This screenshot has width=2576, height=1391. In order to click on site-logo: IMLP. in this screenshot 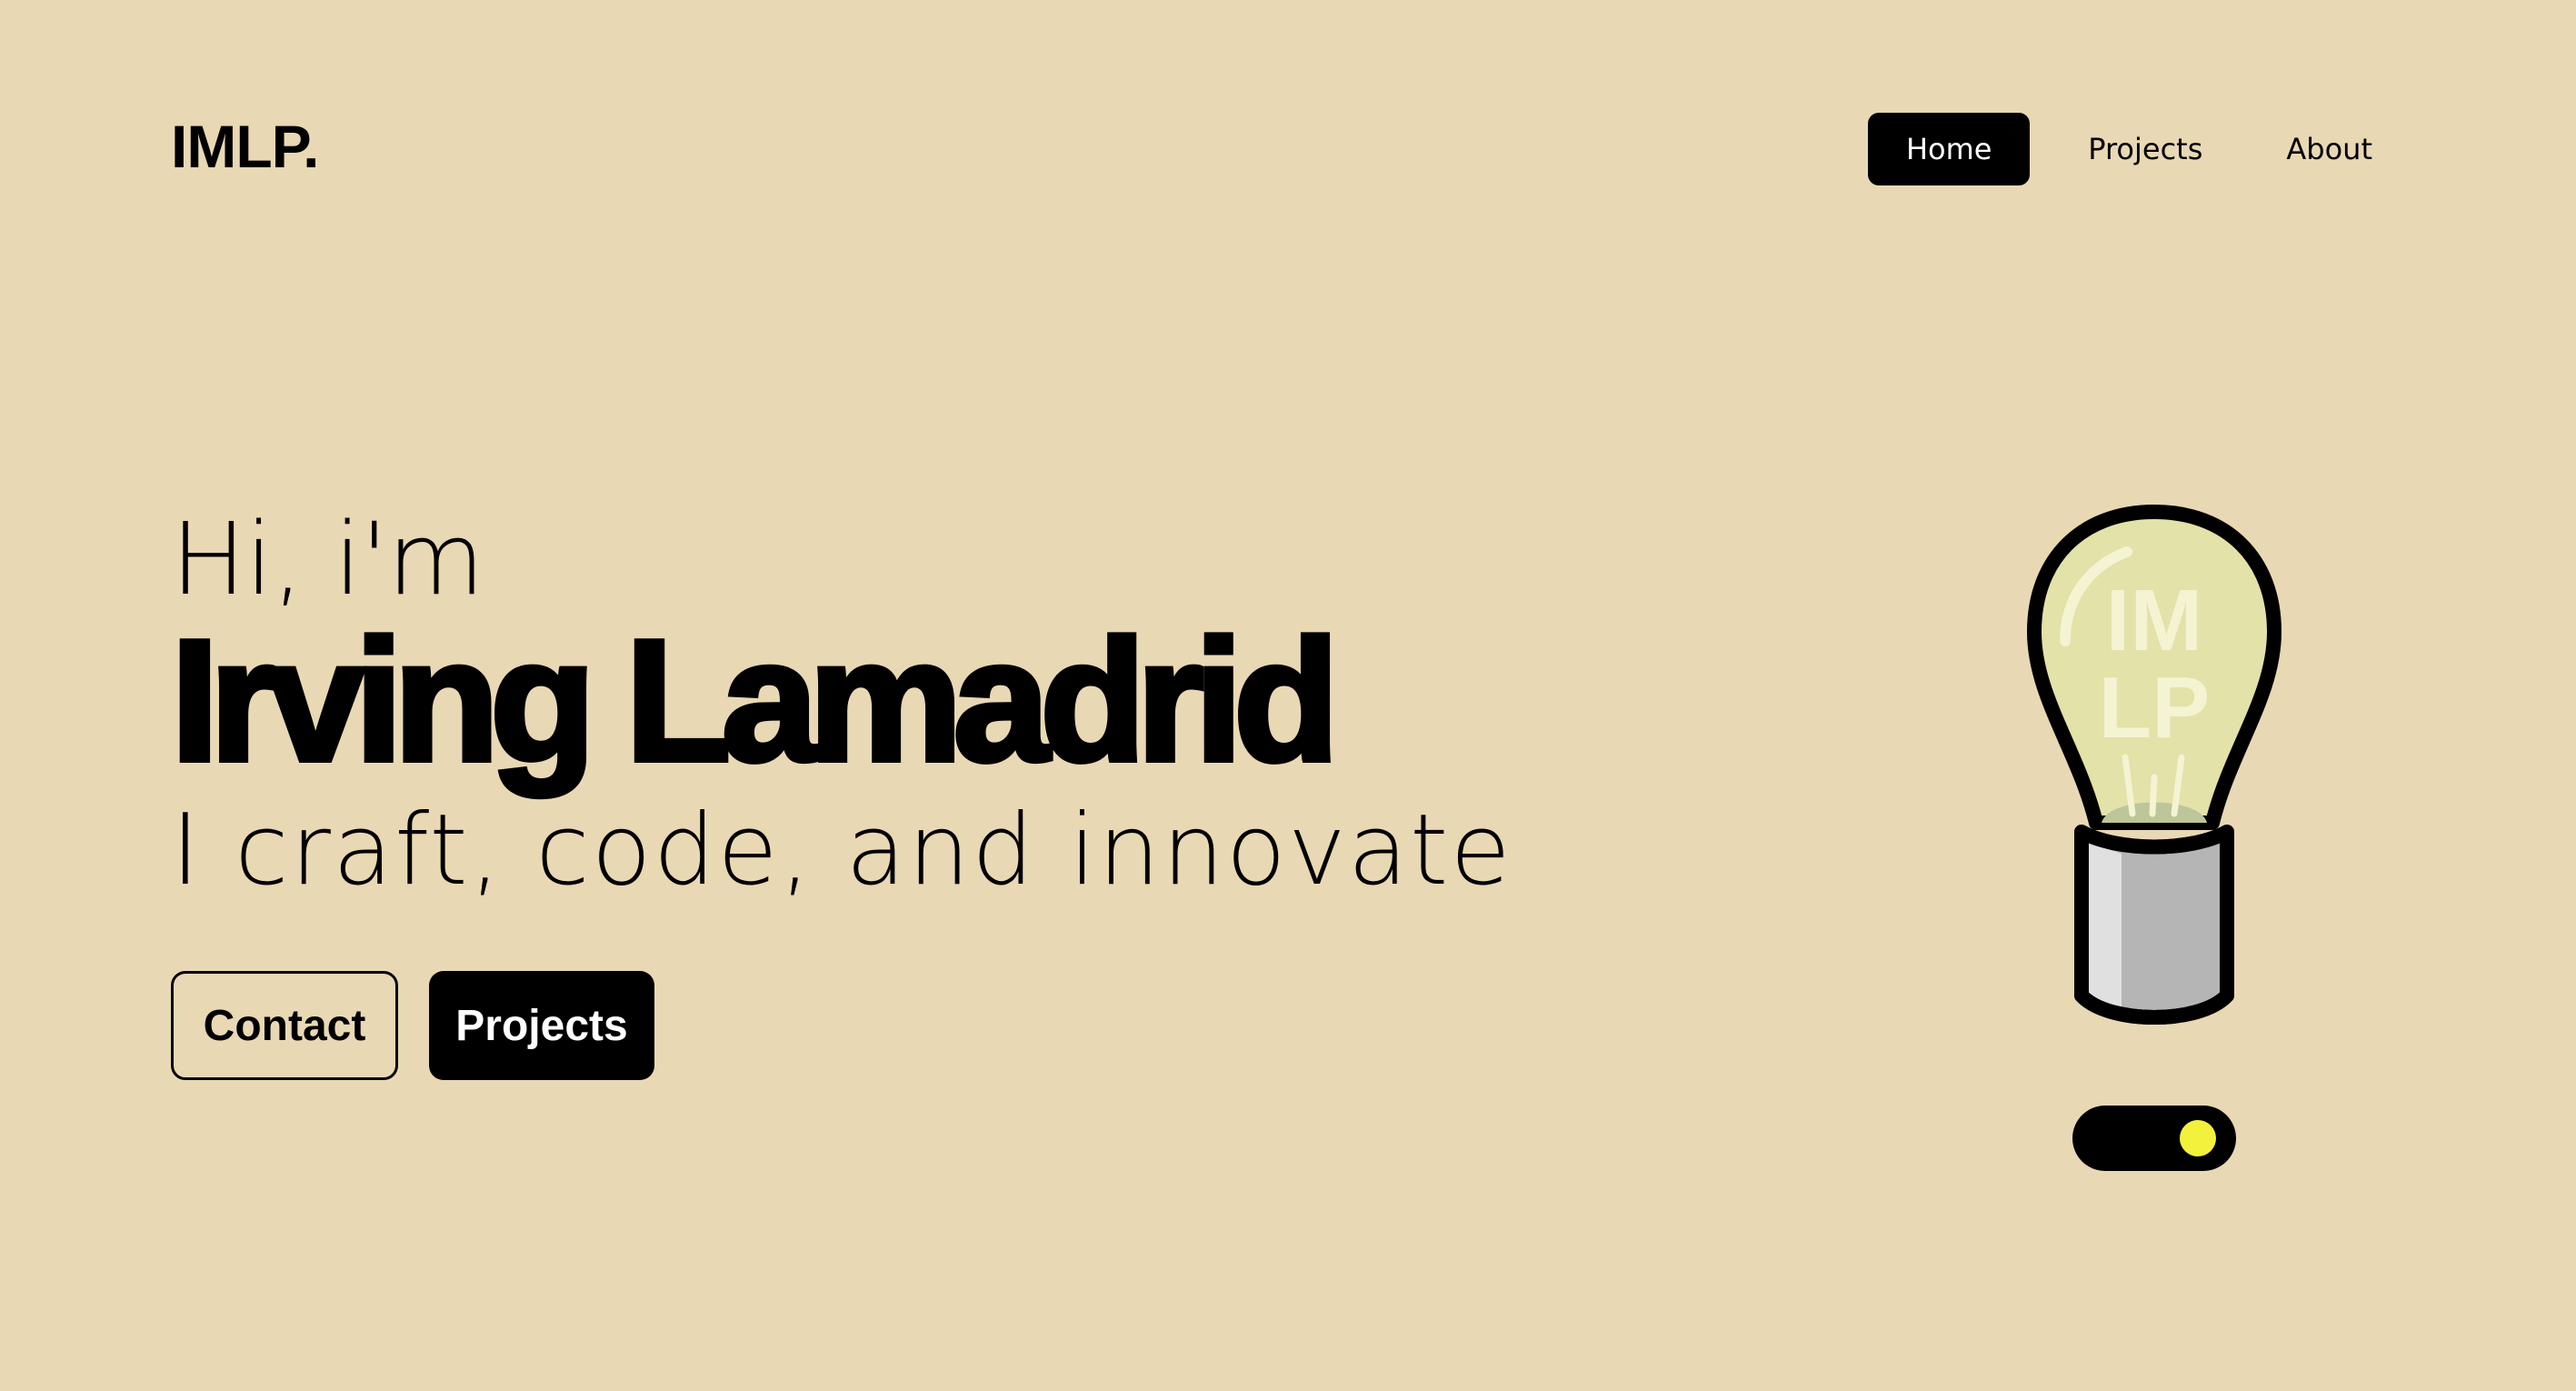, I will do `click(245, 146)`.